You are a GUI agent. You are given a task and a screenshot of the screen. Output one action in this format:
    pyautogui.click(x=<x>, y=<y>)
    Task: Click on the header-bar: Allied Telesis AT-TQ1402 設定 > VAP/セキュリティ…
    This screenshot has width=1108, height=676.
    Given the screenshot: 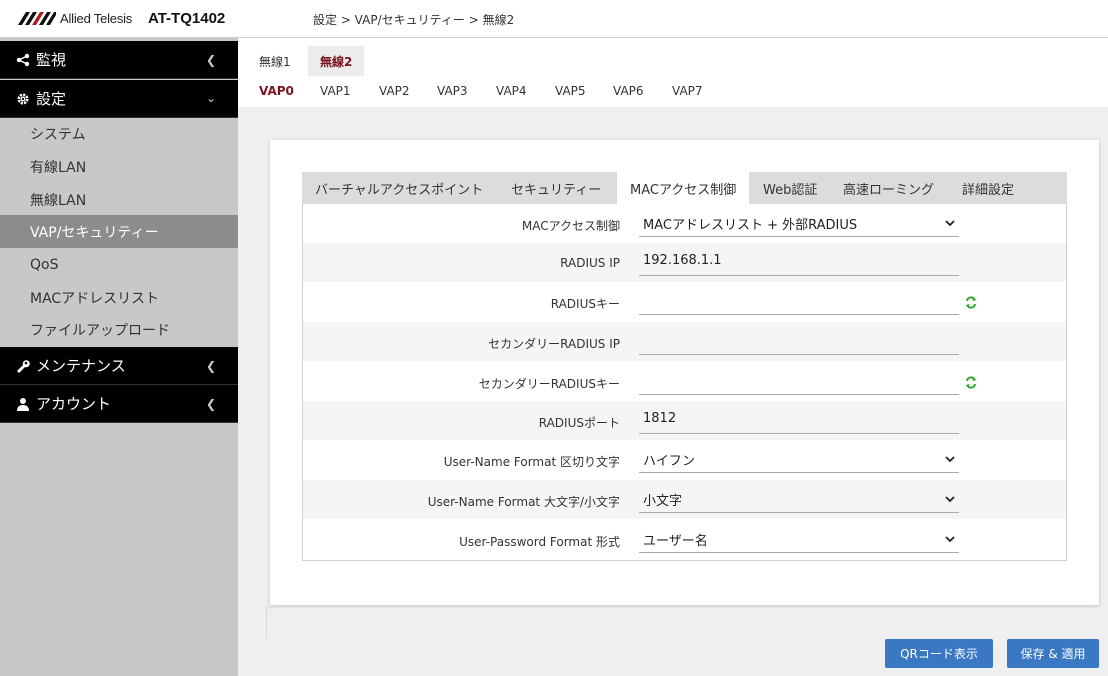 What is the action you would take?
    pyautogui.click(x=554, y=19)
    